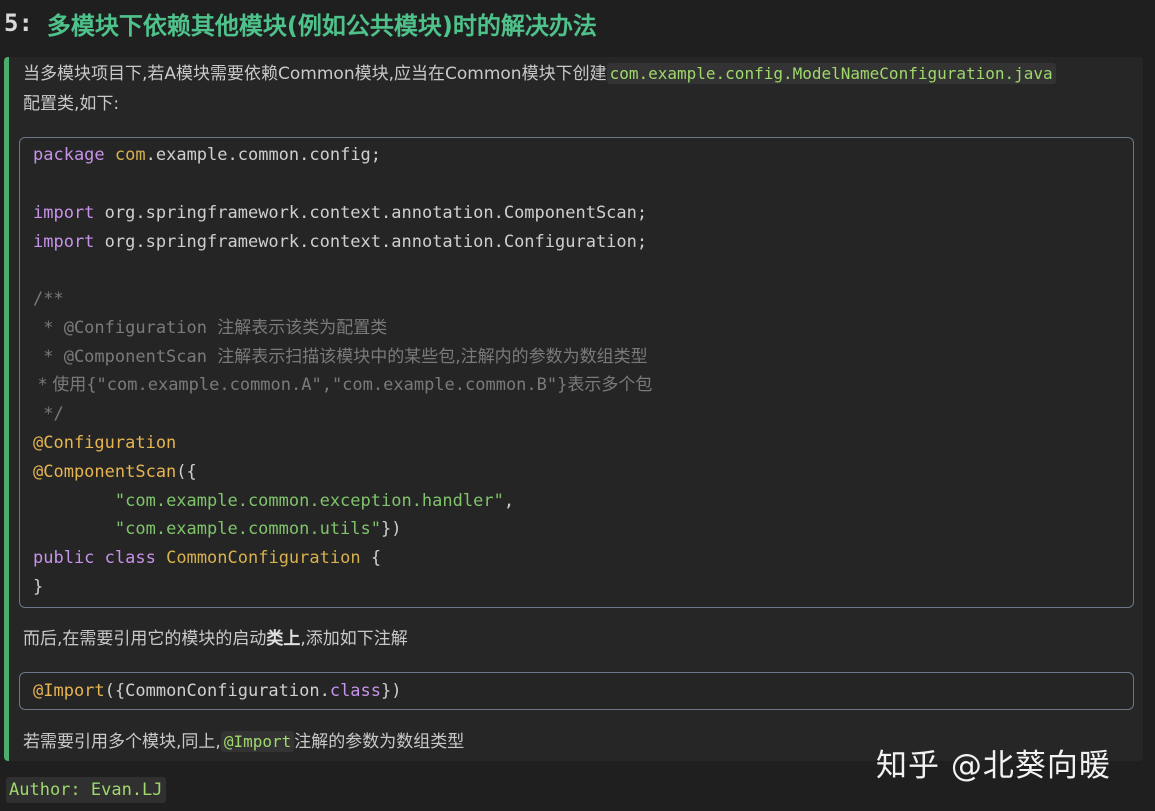 Image resolution: width=1155 pixels, height=811 pixels. Describe the element at coordinates (314, 501) in the screenshot. I see `code-string-1: "com.example.common.exception.handler",` at that location.